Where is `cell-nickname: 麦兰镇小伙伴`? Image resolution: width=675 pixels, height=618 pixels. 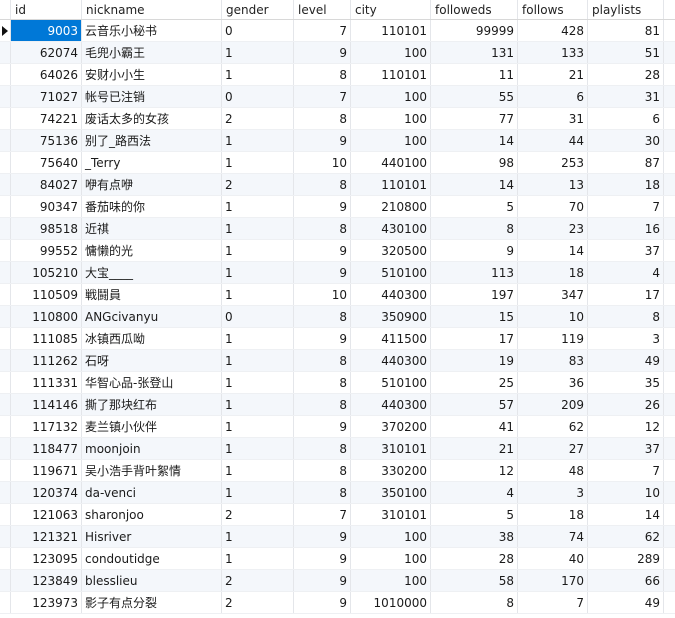
cell-nickname: 麦兰镇小伙伴 is located at coordinates (152, 426).